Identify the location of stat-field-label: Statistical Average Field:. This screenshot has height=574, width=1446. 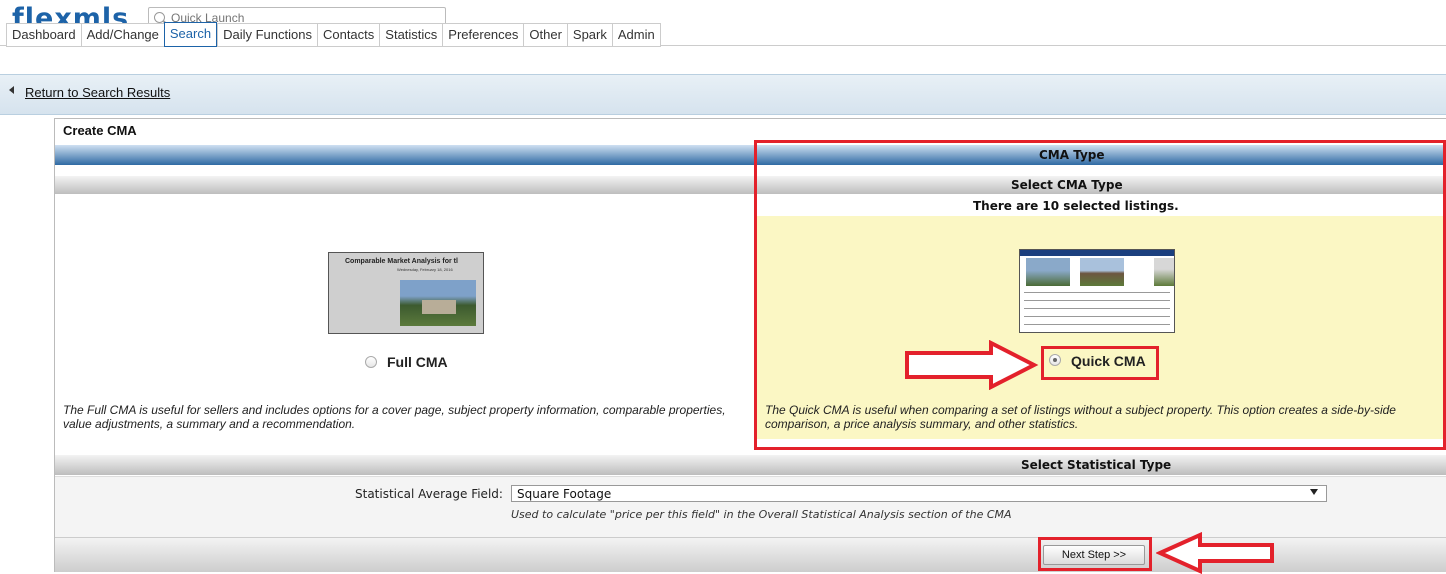
(429, 494).